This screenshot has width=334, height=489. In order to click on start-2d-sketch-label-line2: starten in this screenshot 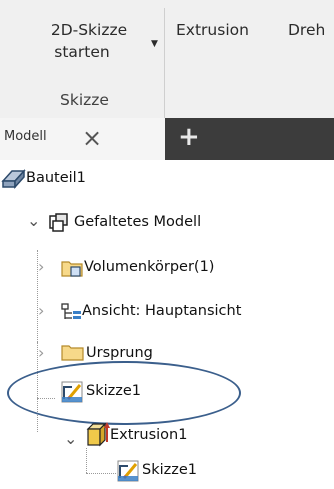, I will do `click(82, 52)`.